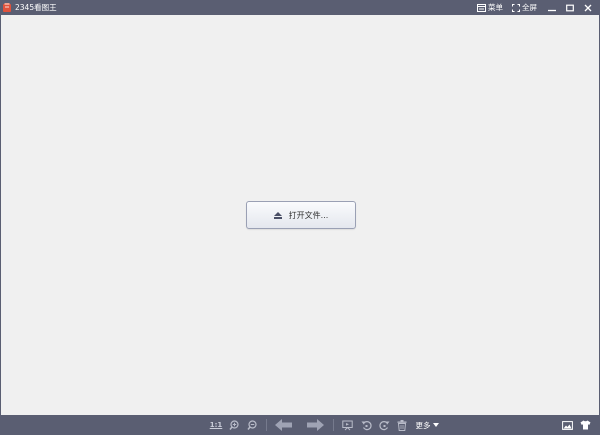  I want to click on title-bar: 2345看图王 菜单 全屏, so click(300, 7).